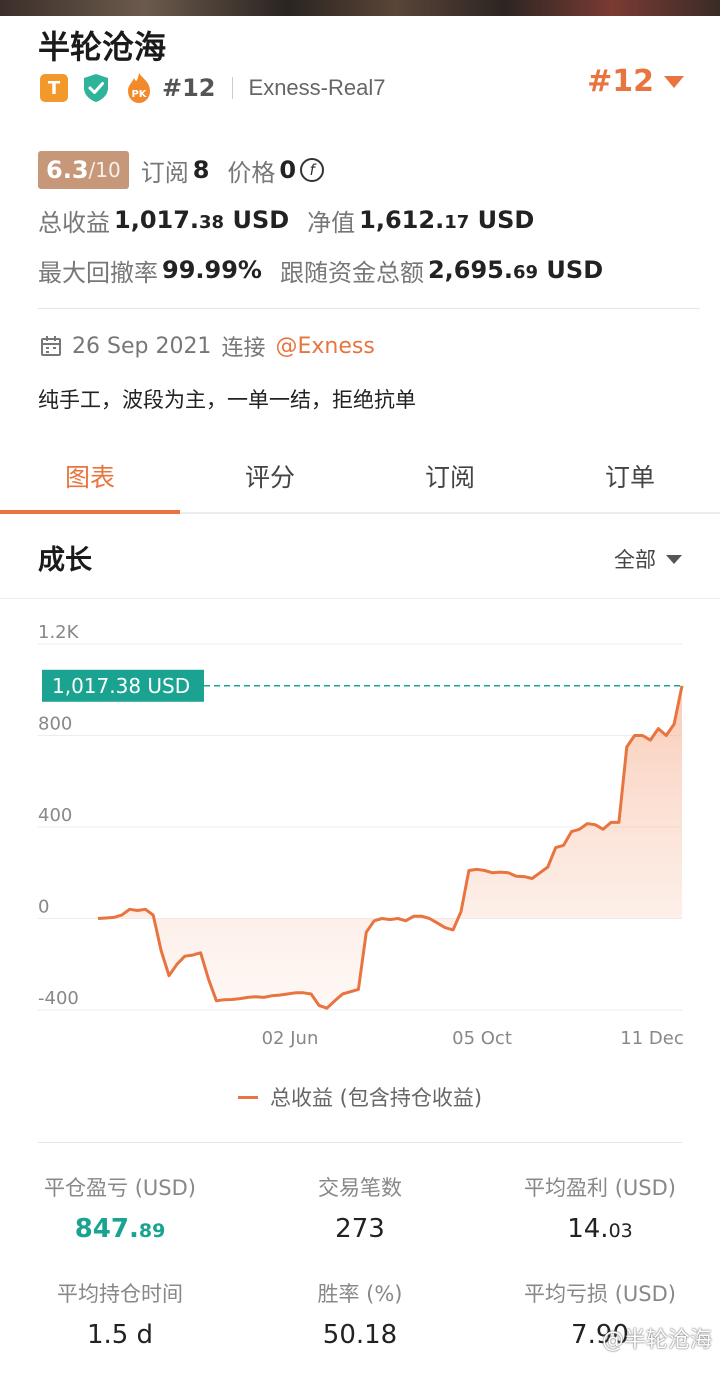 This screenshot has height=1384, width=720. I want to click on legend-swatch, so click(247, 1097).